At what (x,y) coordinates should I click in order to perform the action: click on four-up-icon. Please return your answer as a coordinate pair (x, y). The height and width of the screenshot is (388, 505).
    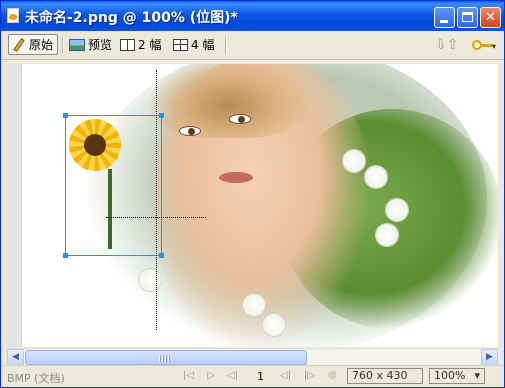
    Looking at the image, I should click on (180, 44).